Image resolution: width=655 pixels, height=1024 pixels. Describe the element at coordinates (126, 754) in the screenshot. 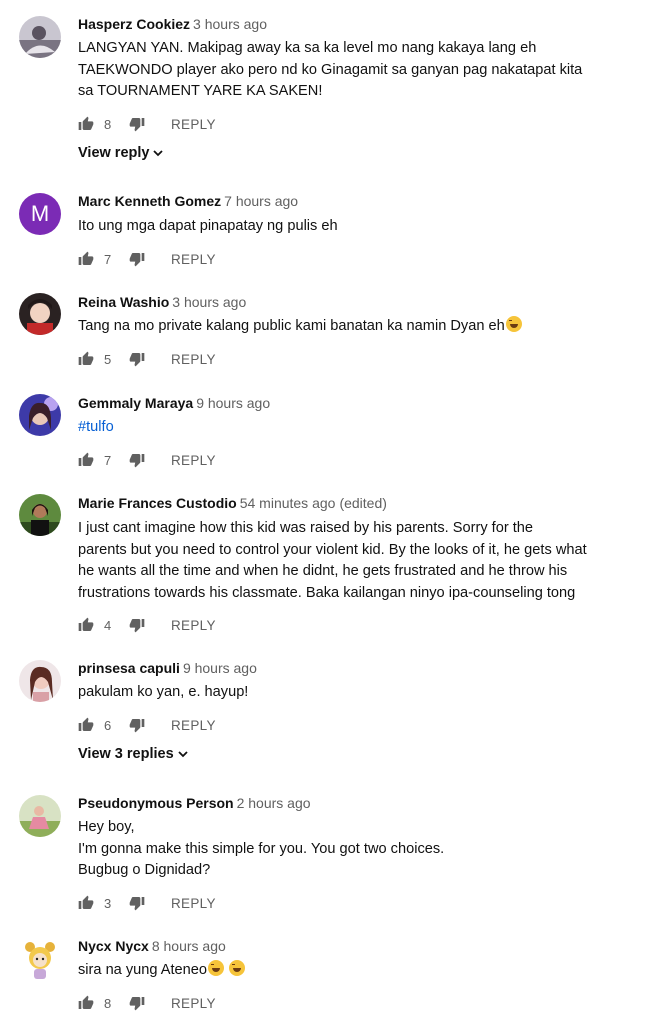

I see `view-replies-label: View 3 replies` at that location.